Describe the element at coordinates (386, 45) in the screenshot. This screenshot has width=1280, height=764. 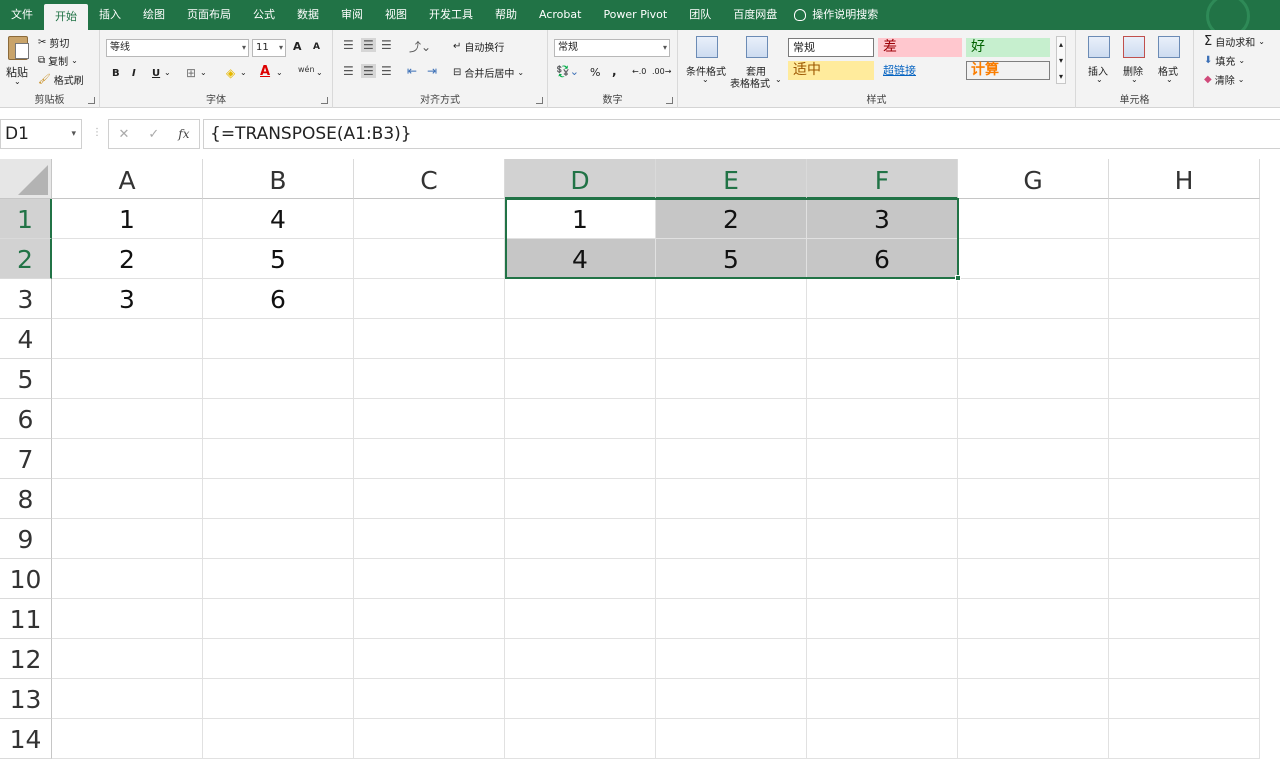
I see `align-bottom-icon: ☰` at that location.